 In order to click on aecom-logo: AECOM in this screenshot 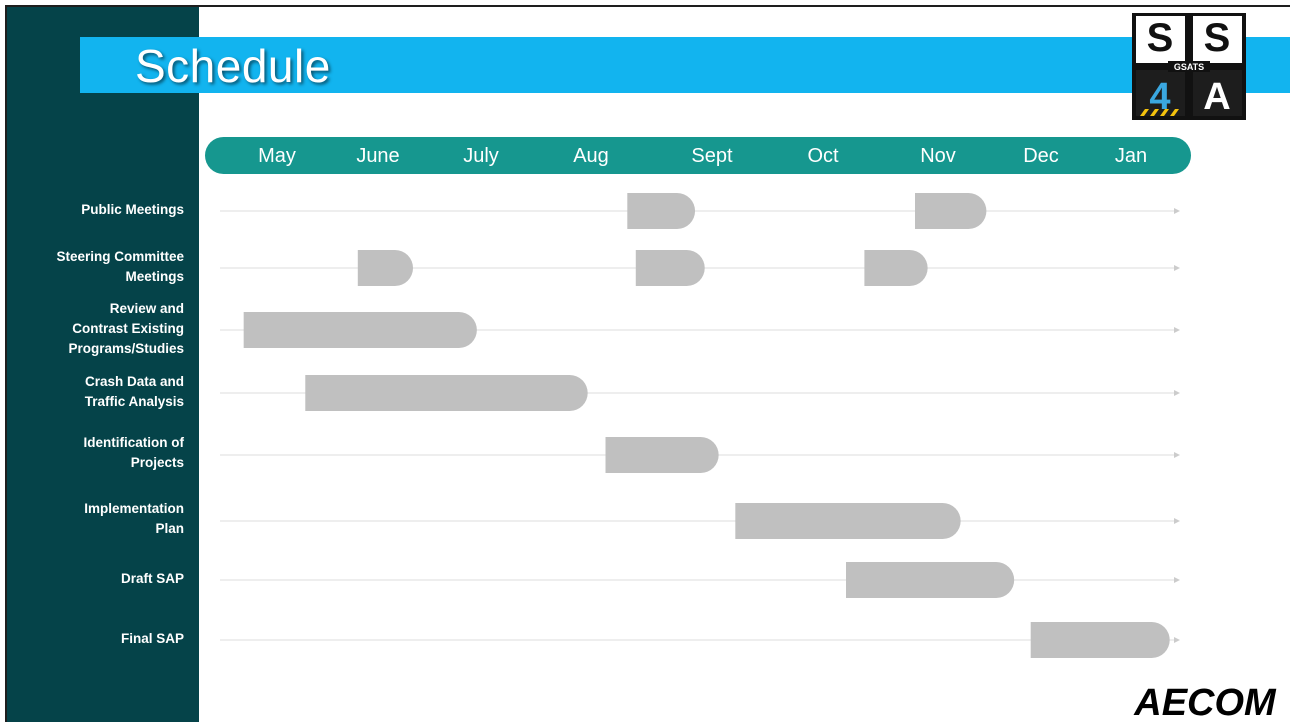, I will do `click(1205, 701)`.